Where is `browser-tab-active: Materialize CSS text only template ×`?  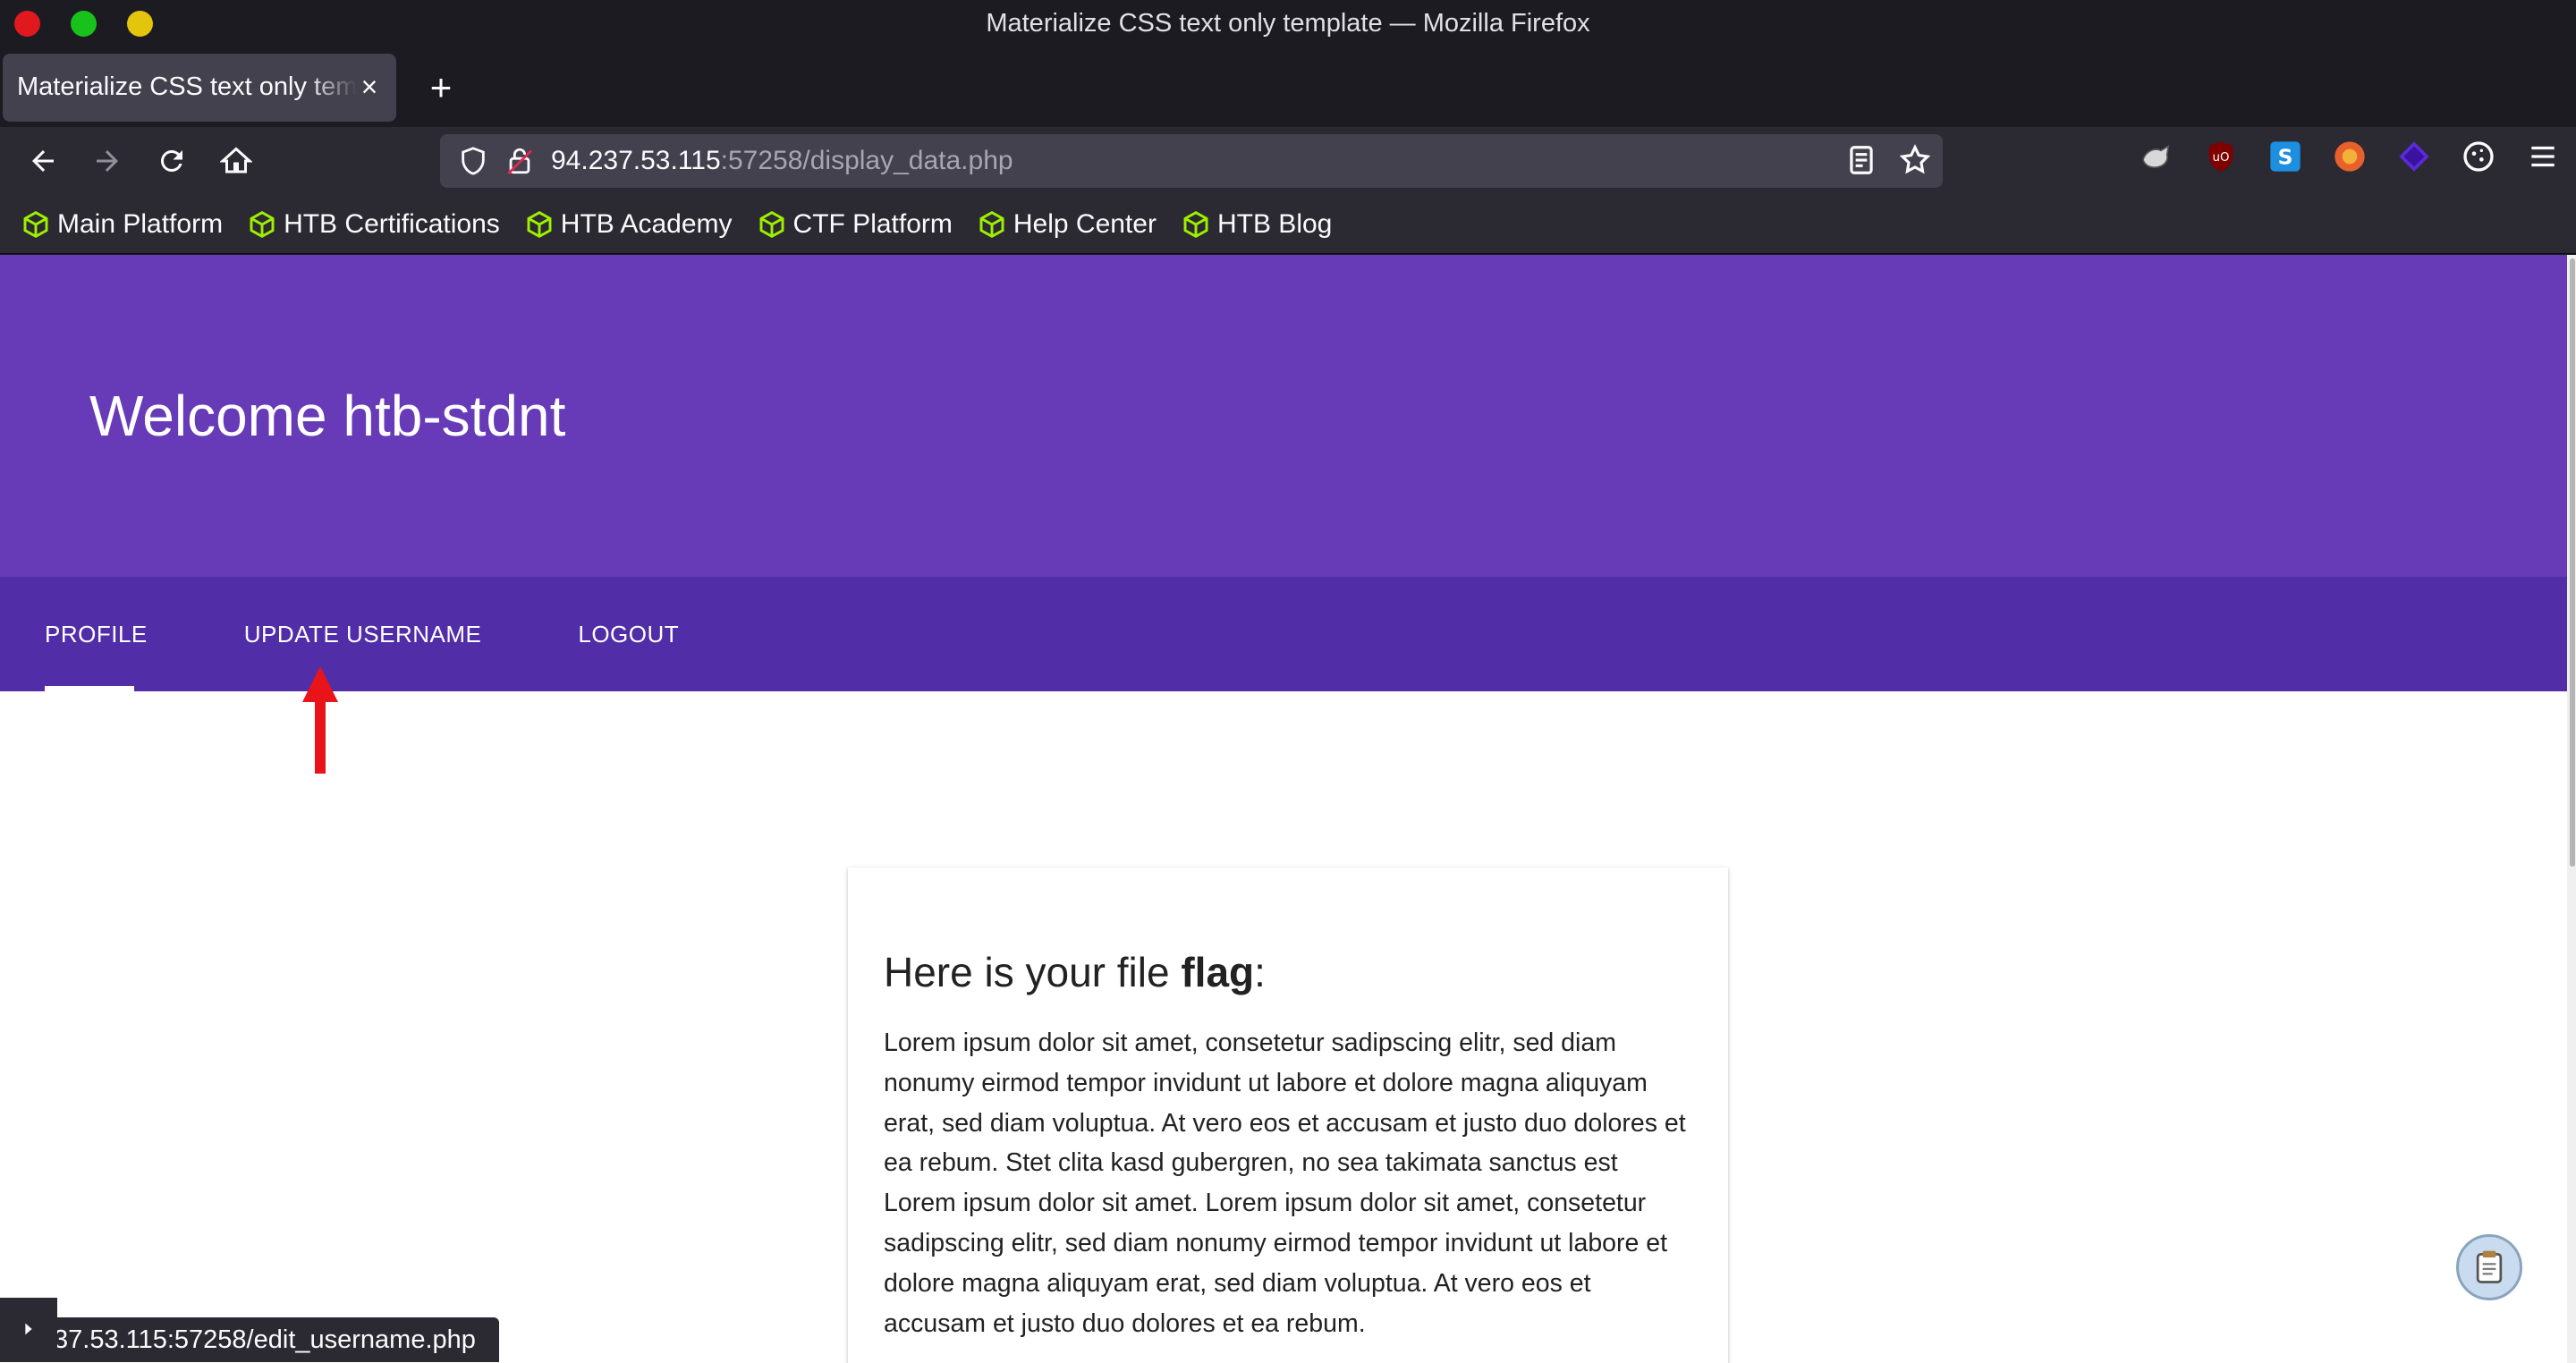
browser-tab-active: Materialize CSS text only template × is located at coordinates (199, 88).